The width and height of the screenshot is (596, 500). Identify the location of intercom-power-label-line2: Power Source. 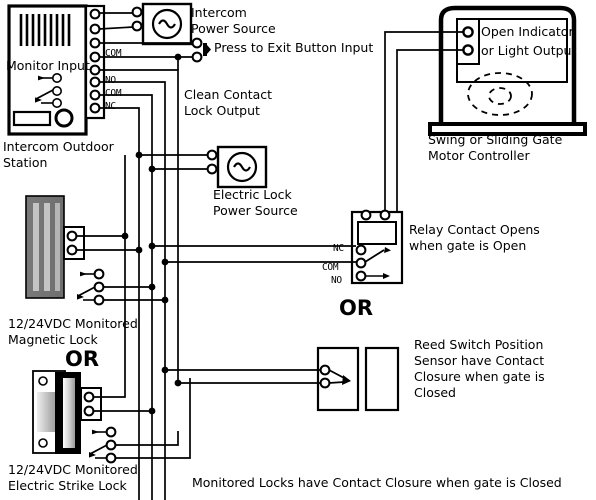
(233, 28).